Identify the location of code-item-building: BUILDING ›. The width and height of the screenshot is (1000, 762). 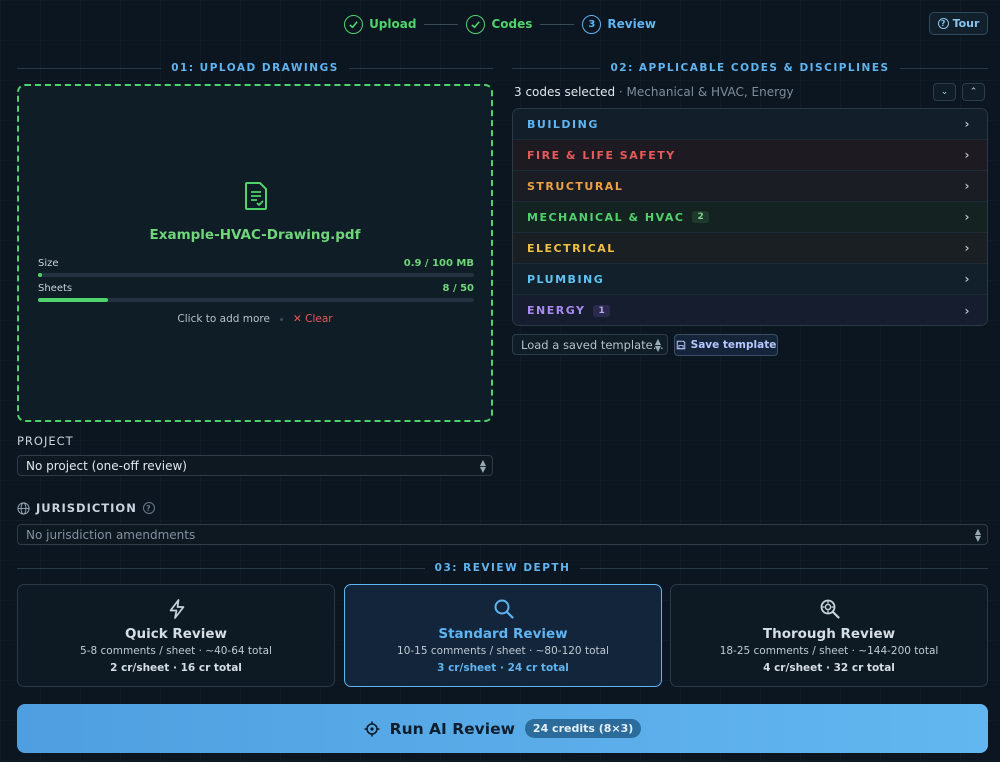
(750, 124).